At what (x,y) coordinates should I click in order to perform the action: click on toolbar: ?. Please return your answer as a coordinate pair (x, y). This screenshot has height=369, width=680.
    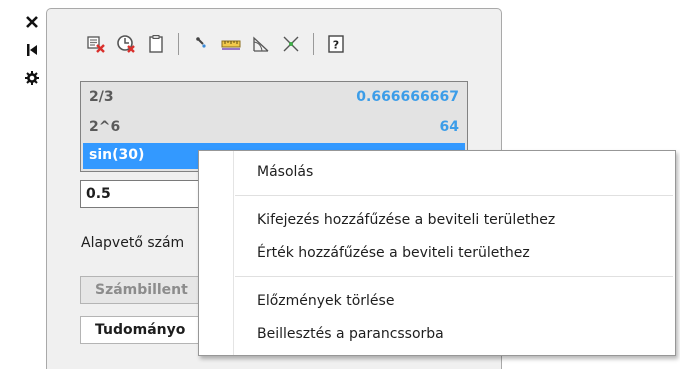
    Looking at the image, I should click on (219, 44).